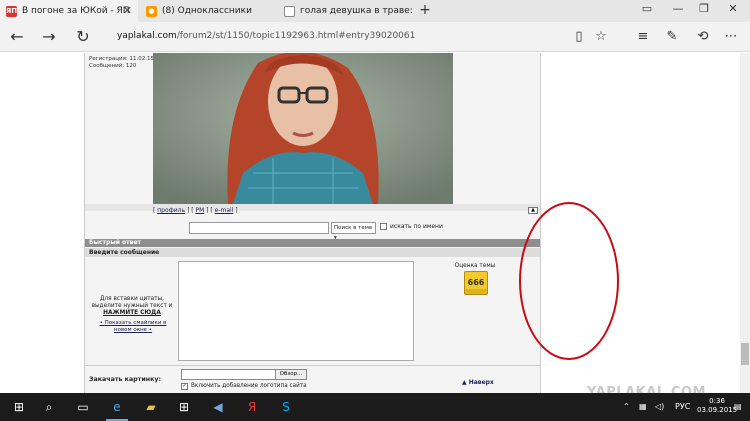  What do you see at coordinates (113, 66) in the screenshot?
I see `message-count: Сообщений: 120` at bounding box center [113, 66].